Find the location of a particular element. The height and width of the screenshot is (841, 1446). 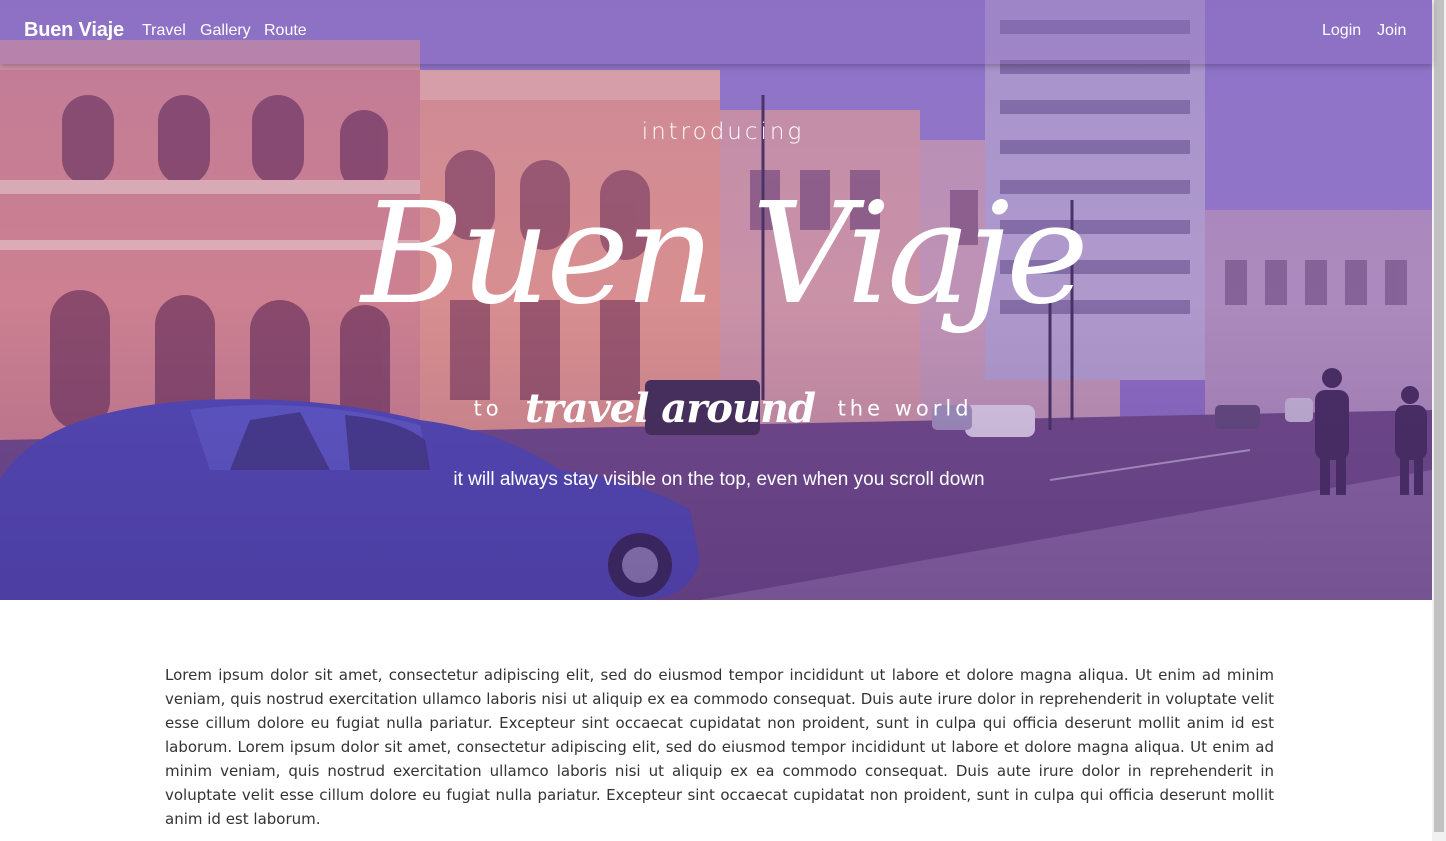

hero-title: Buen Viaje is located at coordinates (725, 254).